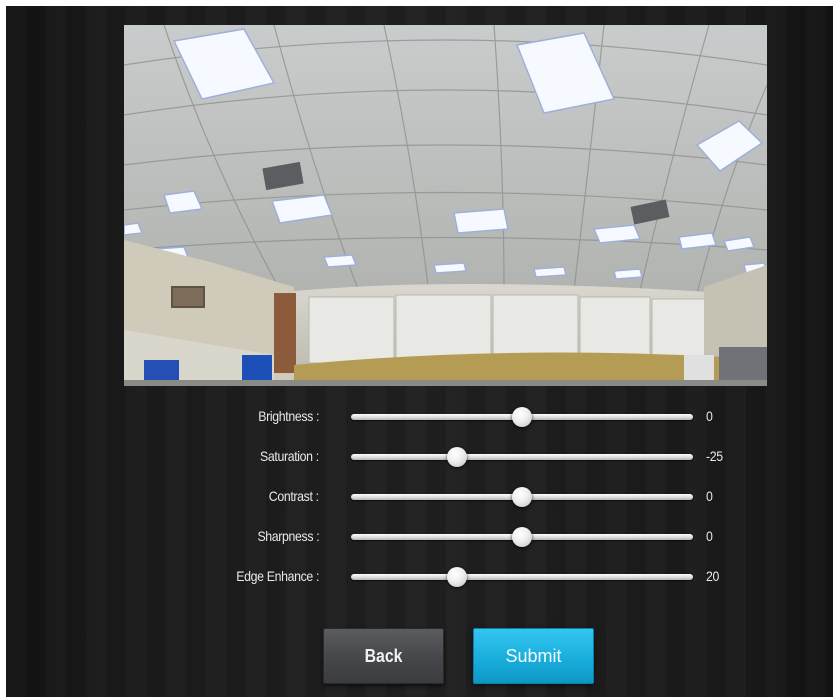 This screenshot has width=833, height=697. Describe the element at coordinates (713, 576) in the screenshot. I see `edge-enhance-value: 20` at that location.